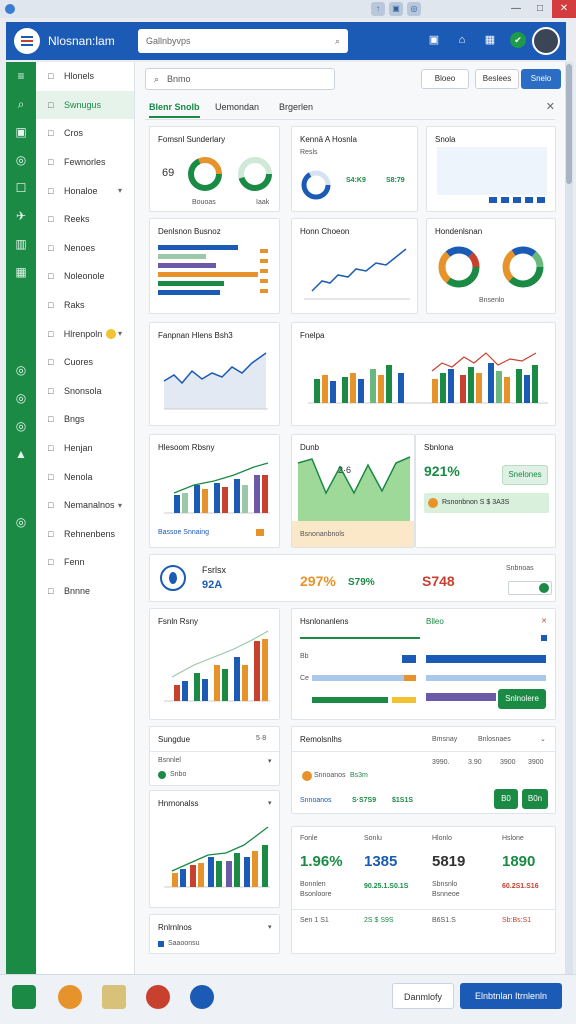  What do you see at coordinates (243, 41) in the screenshot?
I see `search-input: Gallnbyvps ⌕` at bounding box center [243, 41].